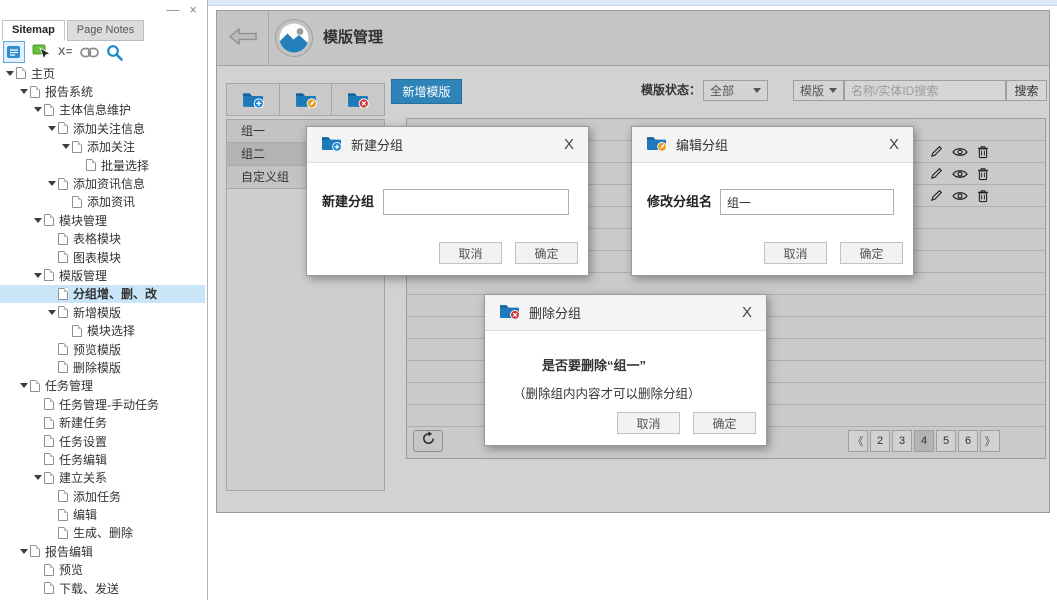  What do you see at coordinates (102, 147) in the screenshot?
I see `sitemap-item: 添加关注` at bounding box center [102, 147].